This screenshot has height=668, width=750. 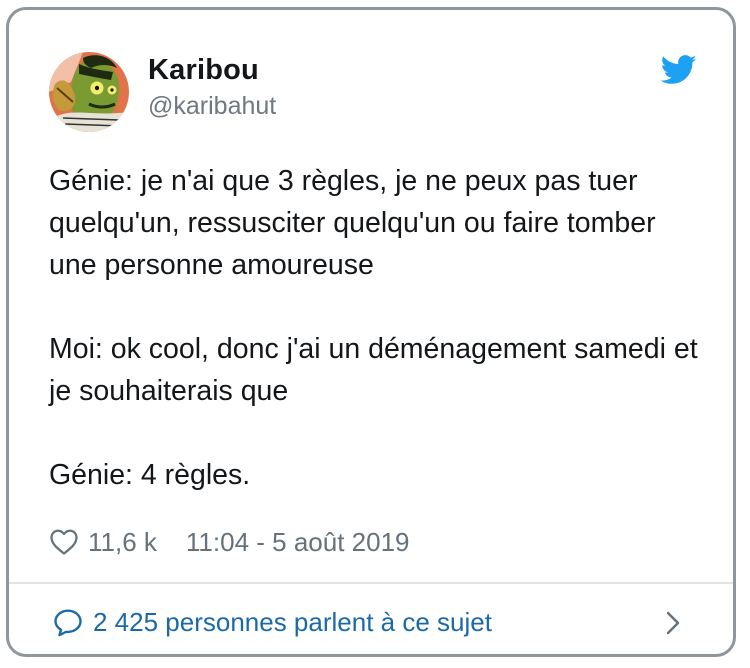 What do you see at coordinates (203, 70) in the screenshot?
I see `display-name: Karibou` at bounding box center [203, 70].